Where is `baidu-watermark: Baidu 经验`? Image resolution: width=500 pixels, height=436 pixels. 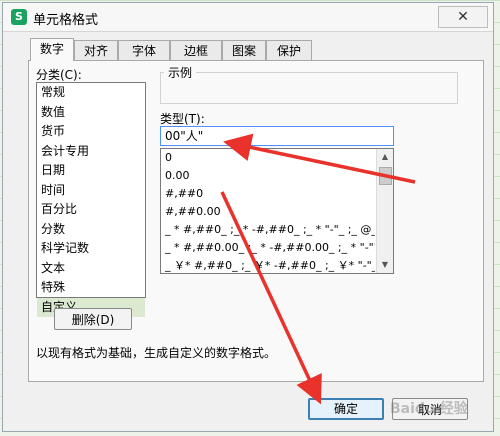 baidu-watermark: Baidu 经验 is located at coordinates (429, 409).